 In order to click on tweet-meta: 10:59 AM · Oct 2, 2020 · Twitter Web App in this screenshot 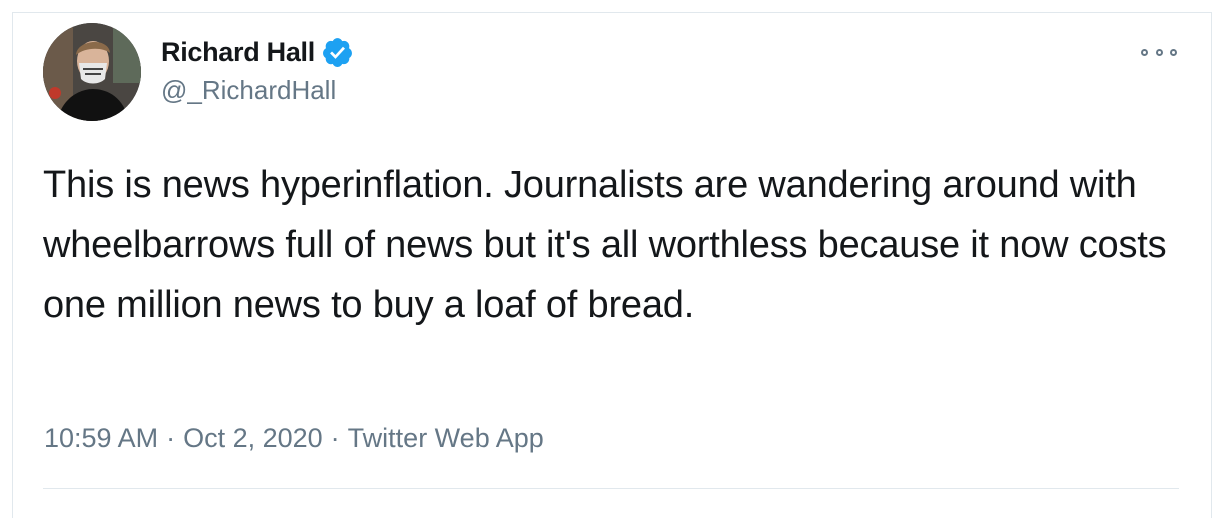, I will do `click(294, 438)`.